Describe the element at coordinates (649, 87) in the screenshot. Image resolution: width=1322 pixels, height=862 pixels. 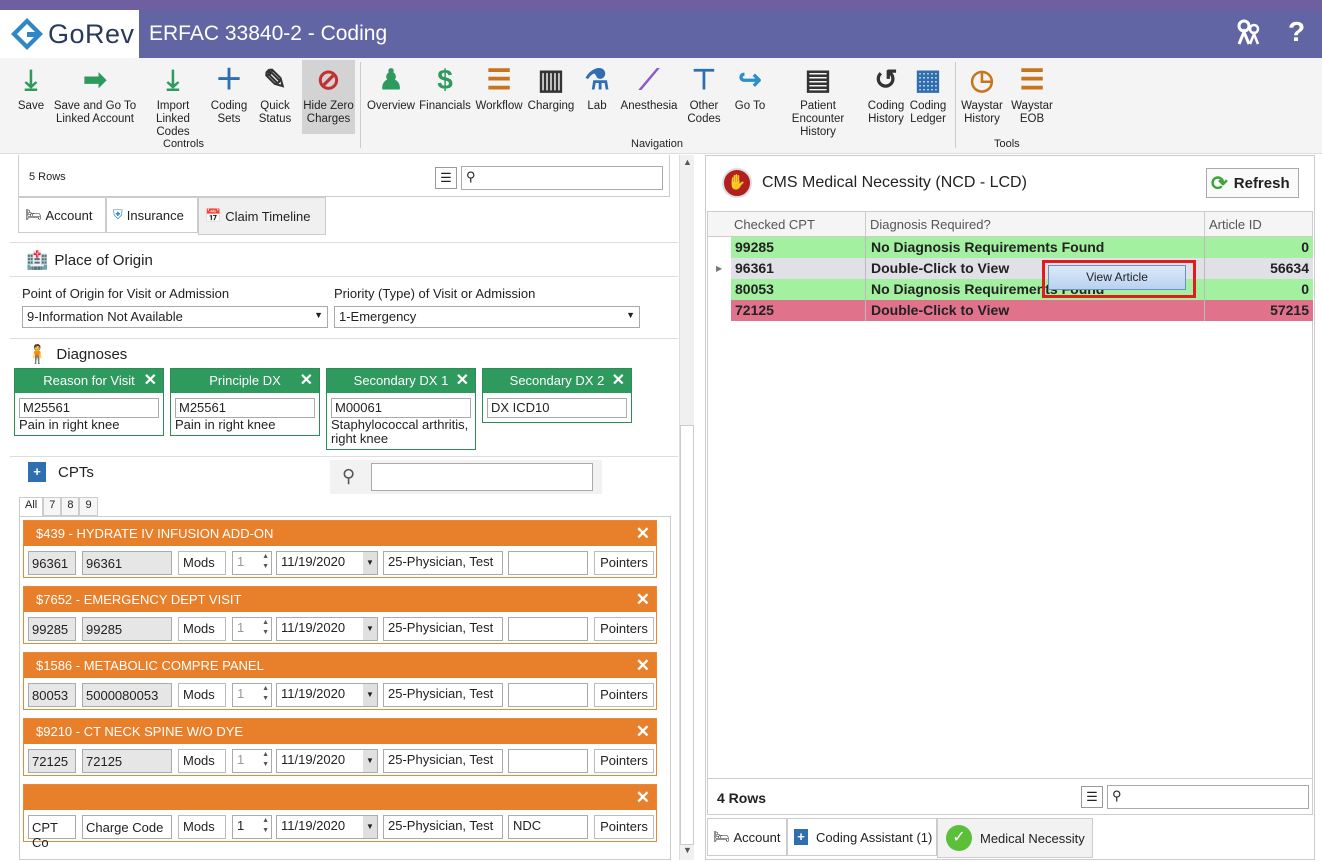
I see `ribbon-button-anesthesia: ⟋ Anesthesia` at that location.